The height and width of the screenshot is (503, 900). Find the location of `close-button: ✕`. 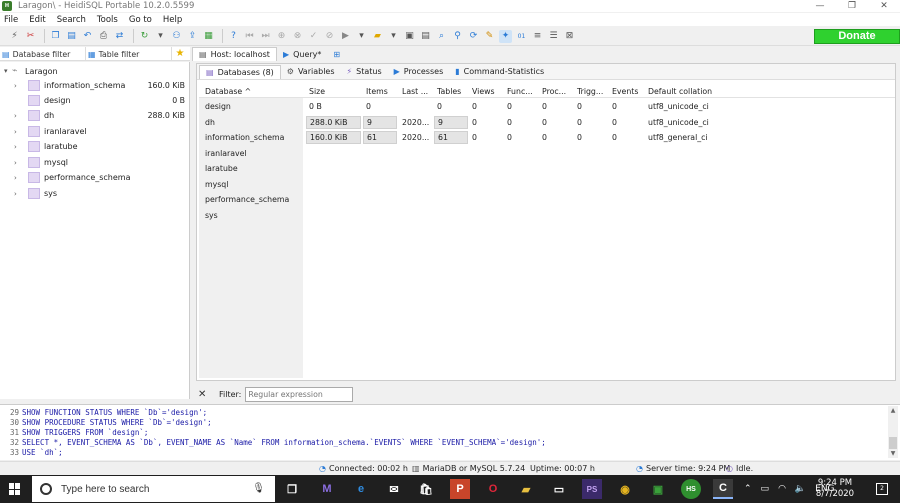

close-button: ✕ is located at coordinates (884, 6).